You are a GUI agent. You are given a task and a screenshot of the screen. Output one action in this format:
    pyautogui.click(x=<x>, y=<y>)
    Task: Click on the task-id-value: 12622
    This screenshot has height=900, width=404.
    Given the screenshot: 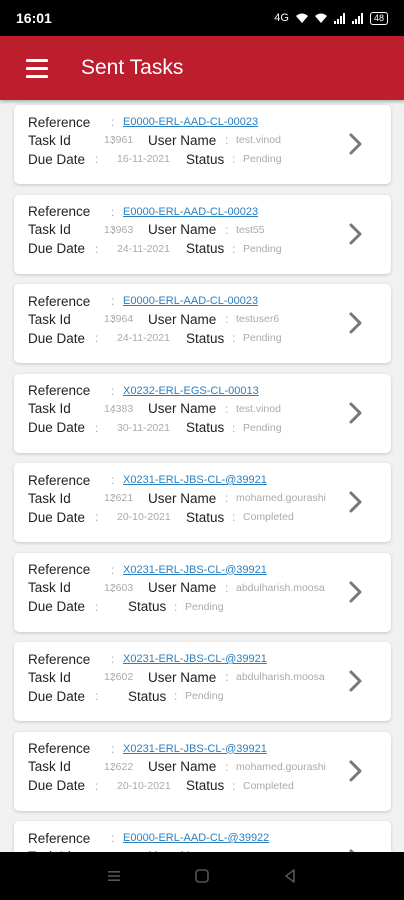 What is the action you would take?
    pyautogui.click(x=119, y=766)
    